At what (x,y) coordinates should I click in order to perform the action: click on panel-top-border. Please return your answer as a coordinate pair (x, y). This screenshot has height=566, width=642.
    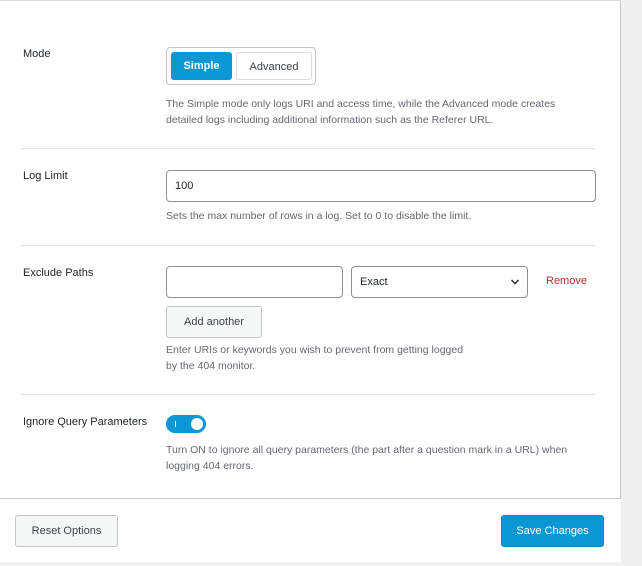
    Looking at the image, I should click on (310, 0).